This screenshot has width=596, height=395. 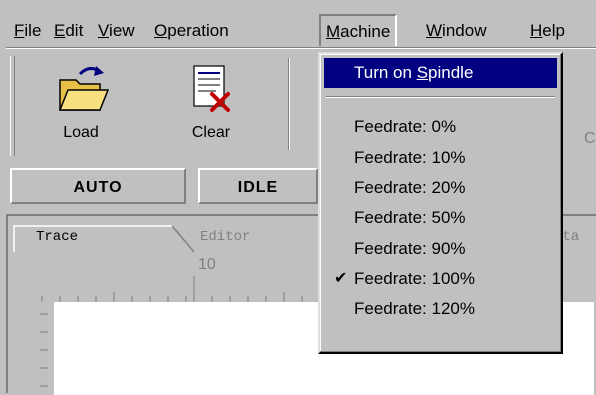 I want to click on menu-window: Window, so click(x=456, y=31).